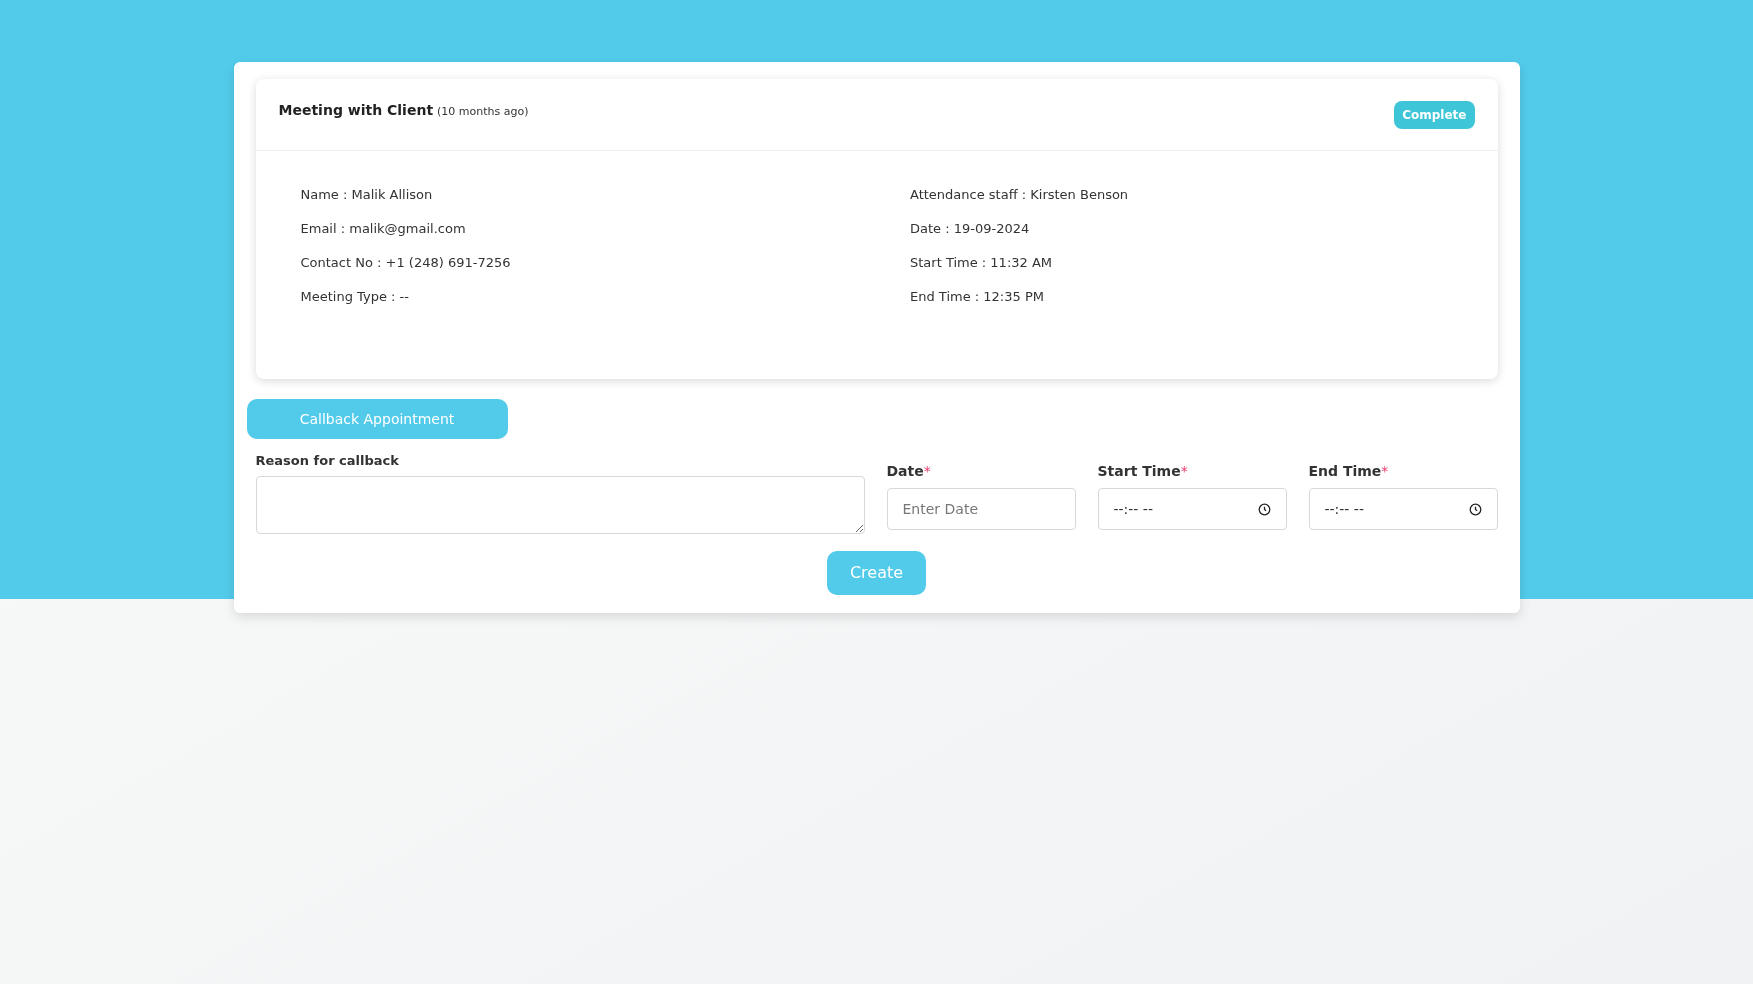 Image resolution: width=1753 pixels, height=984 pixels. Describe the element at coordinates (905, 471) in the screenshot. I see `field-label: Date` at that location.